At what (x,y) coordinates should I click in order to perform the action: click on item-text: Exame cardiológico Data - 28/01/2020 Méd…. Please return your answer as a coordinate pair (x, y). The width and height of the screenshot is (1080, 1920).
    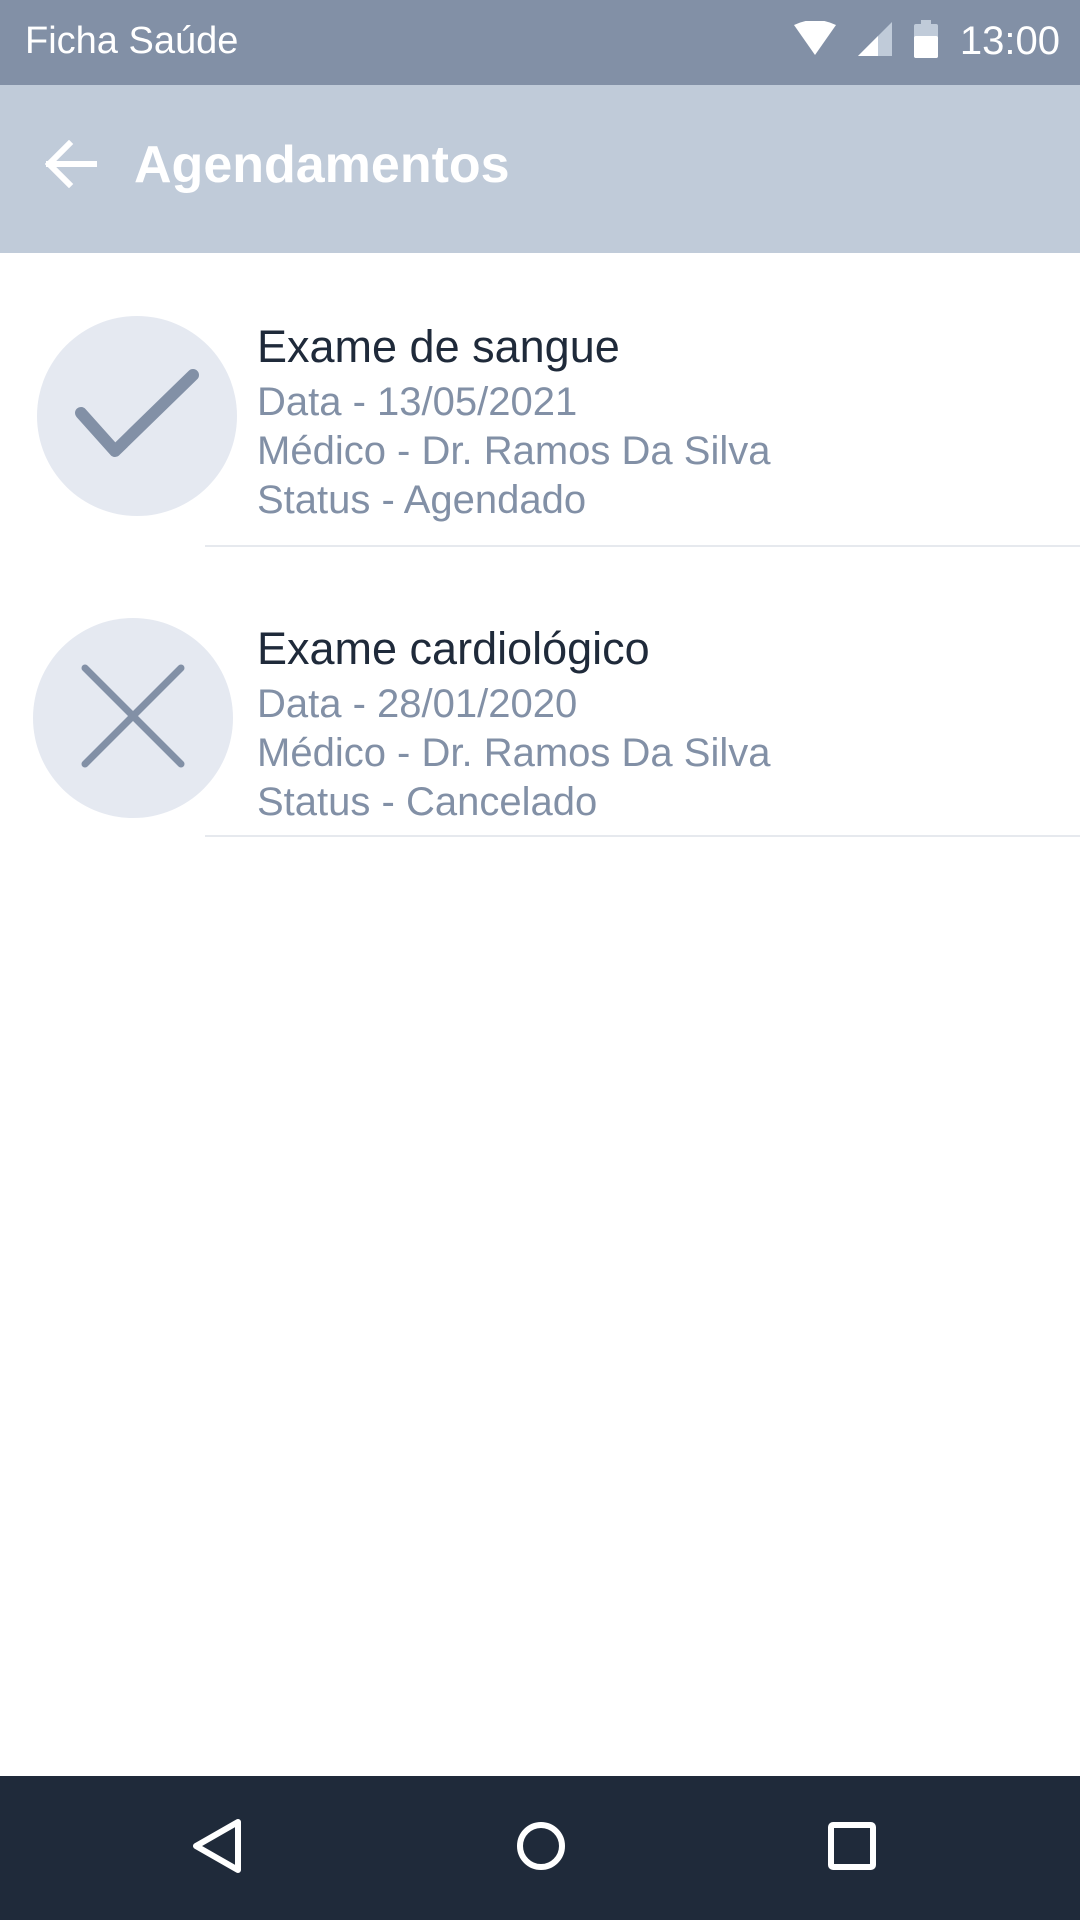
    Looking at the image, I should click on (513, 724).